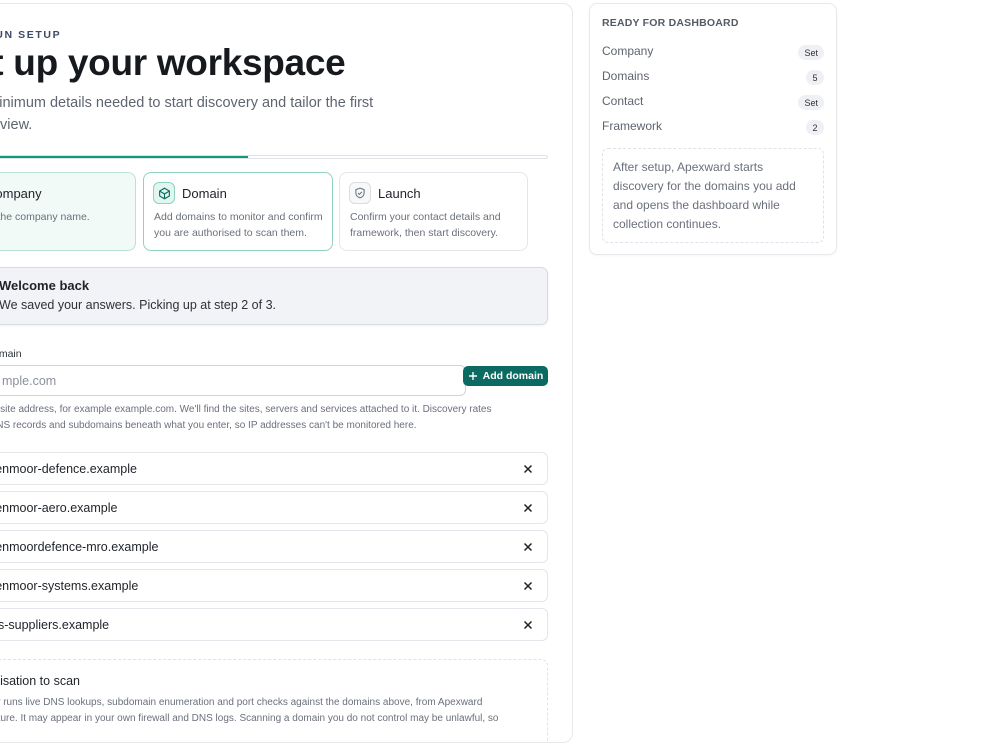 The width and height of the screenshot is (1000, 743). What do you see at coordinates (233, 380) in the screenshot?
I see `domain-input` at bounding box center [233, 380].